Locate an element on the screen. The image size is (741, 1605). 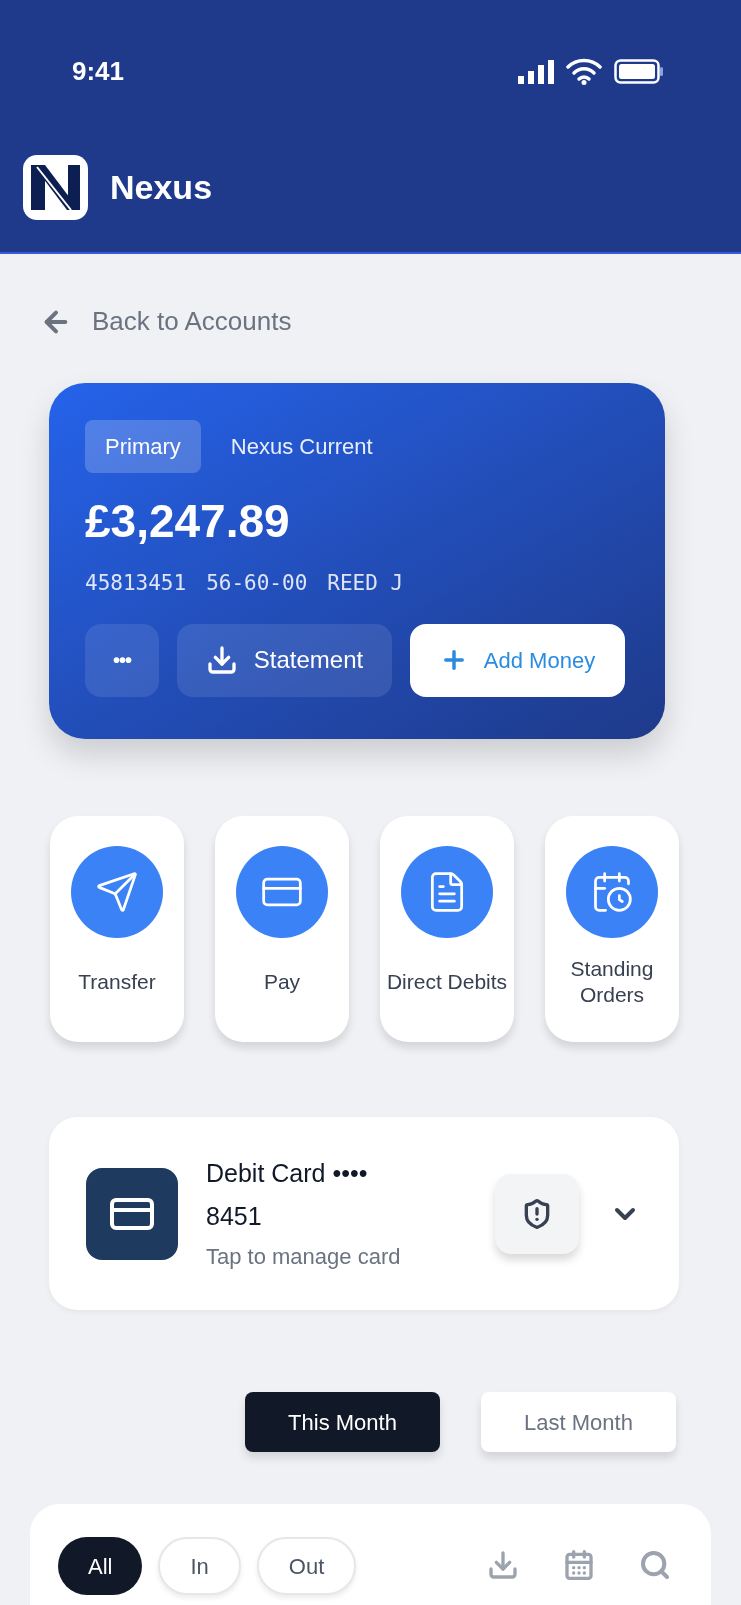
filter-pill: In is located at coordinates (199, 1566).